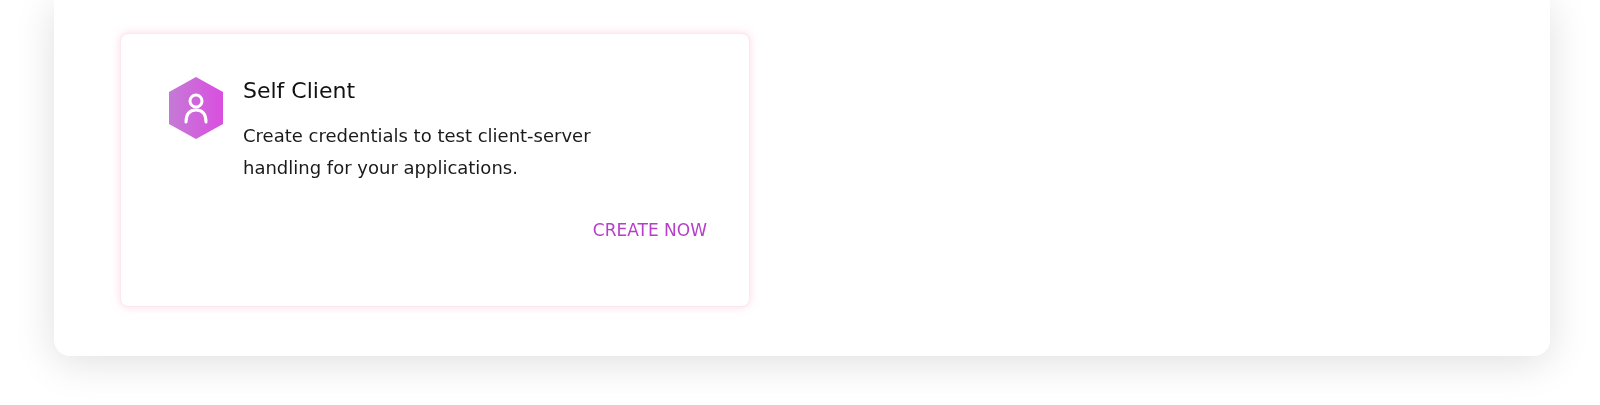  What do you see at coordinates (417, 152) in the screenshot?
I see `card-description: Create credentials to test client-server handling for your applications.` at bounding box center [417, 152].